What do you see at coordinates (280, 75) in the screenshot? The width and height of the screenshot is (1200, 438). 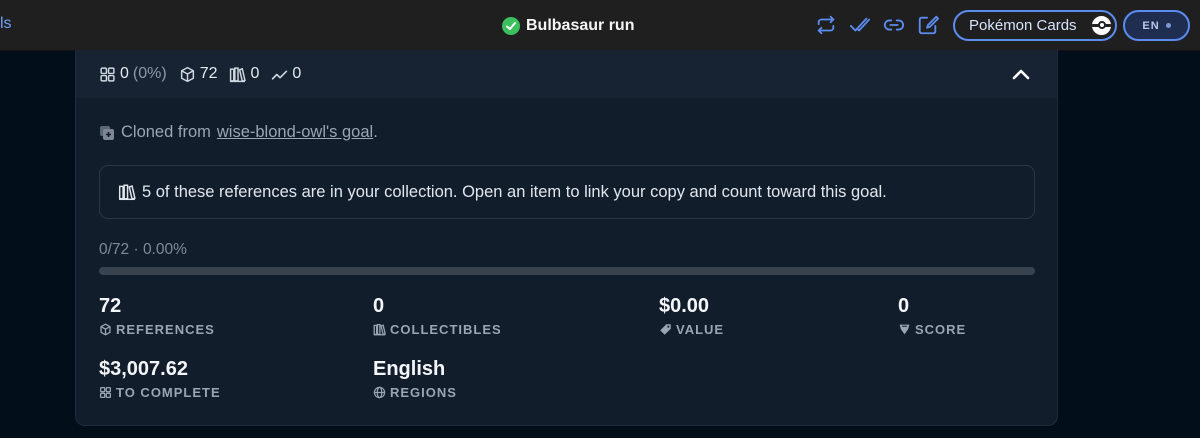 I see `trend-icon` at bounding box center [280, 75].